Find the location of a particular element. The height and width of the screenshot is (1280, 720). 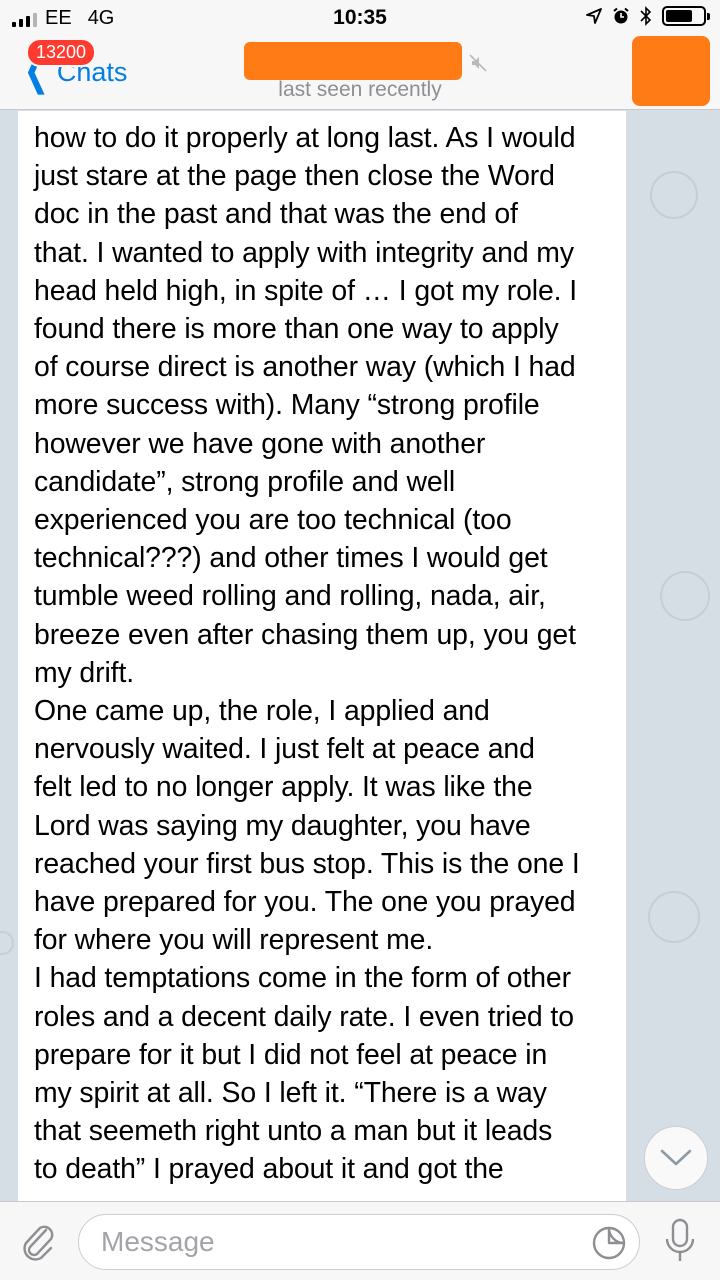

message-input-bar is located at coordinates (360, 1240).